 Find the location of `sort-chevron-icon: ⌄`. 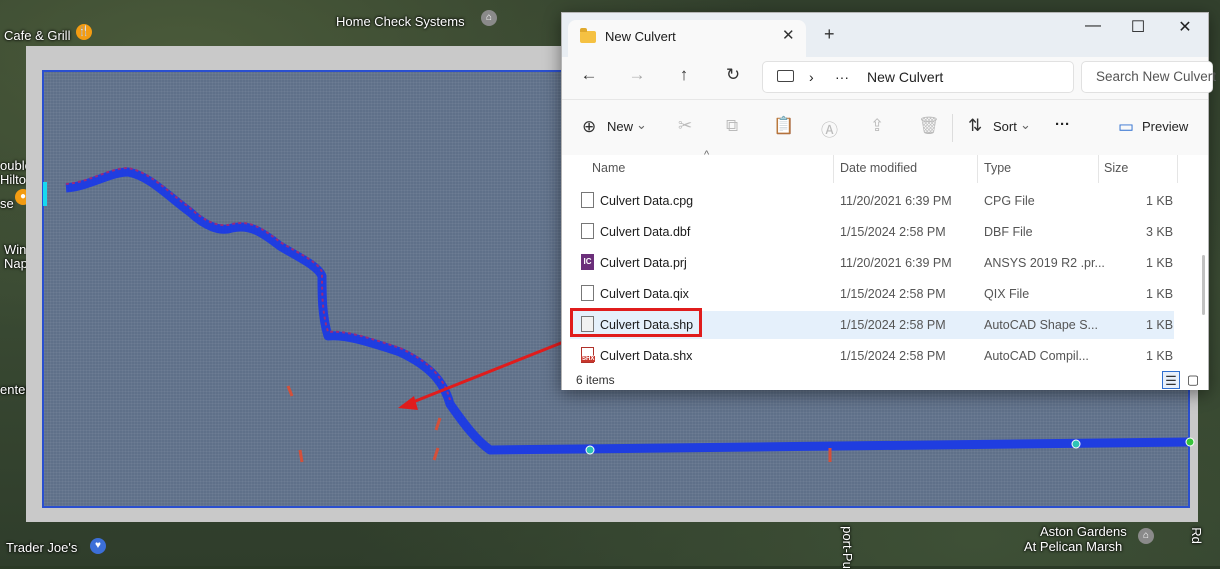

sort-chevron-icon: ⌄ is located at coordinates (1025, 125).